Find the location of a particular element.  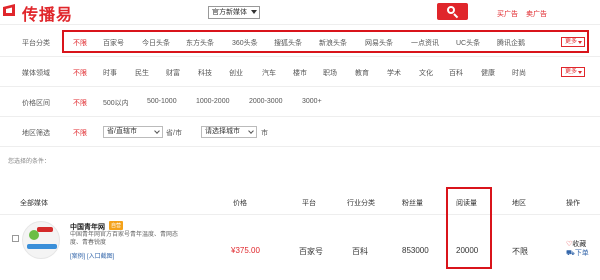

fans-value: 853000 is located at coordinates (415, 250).